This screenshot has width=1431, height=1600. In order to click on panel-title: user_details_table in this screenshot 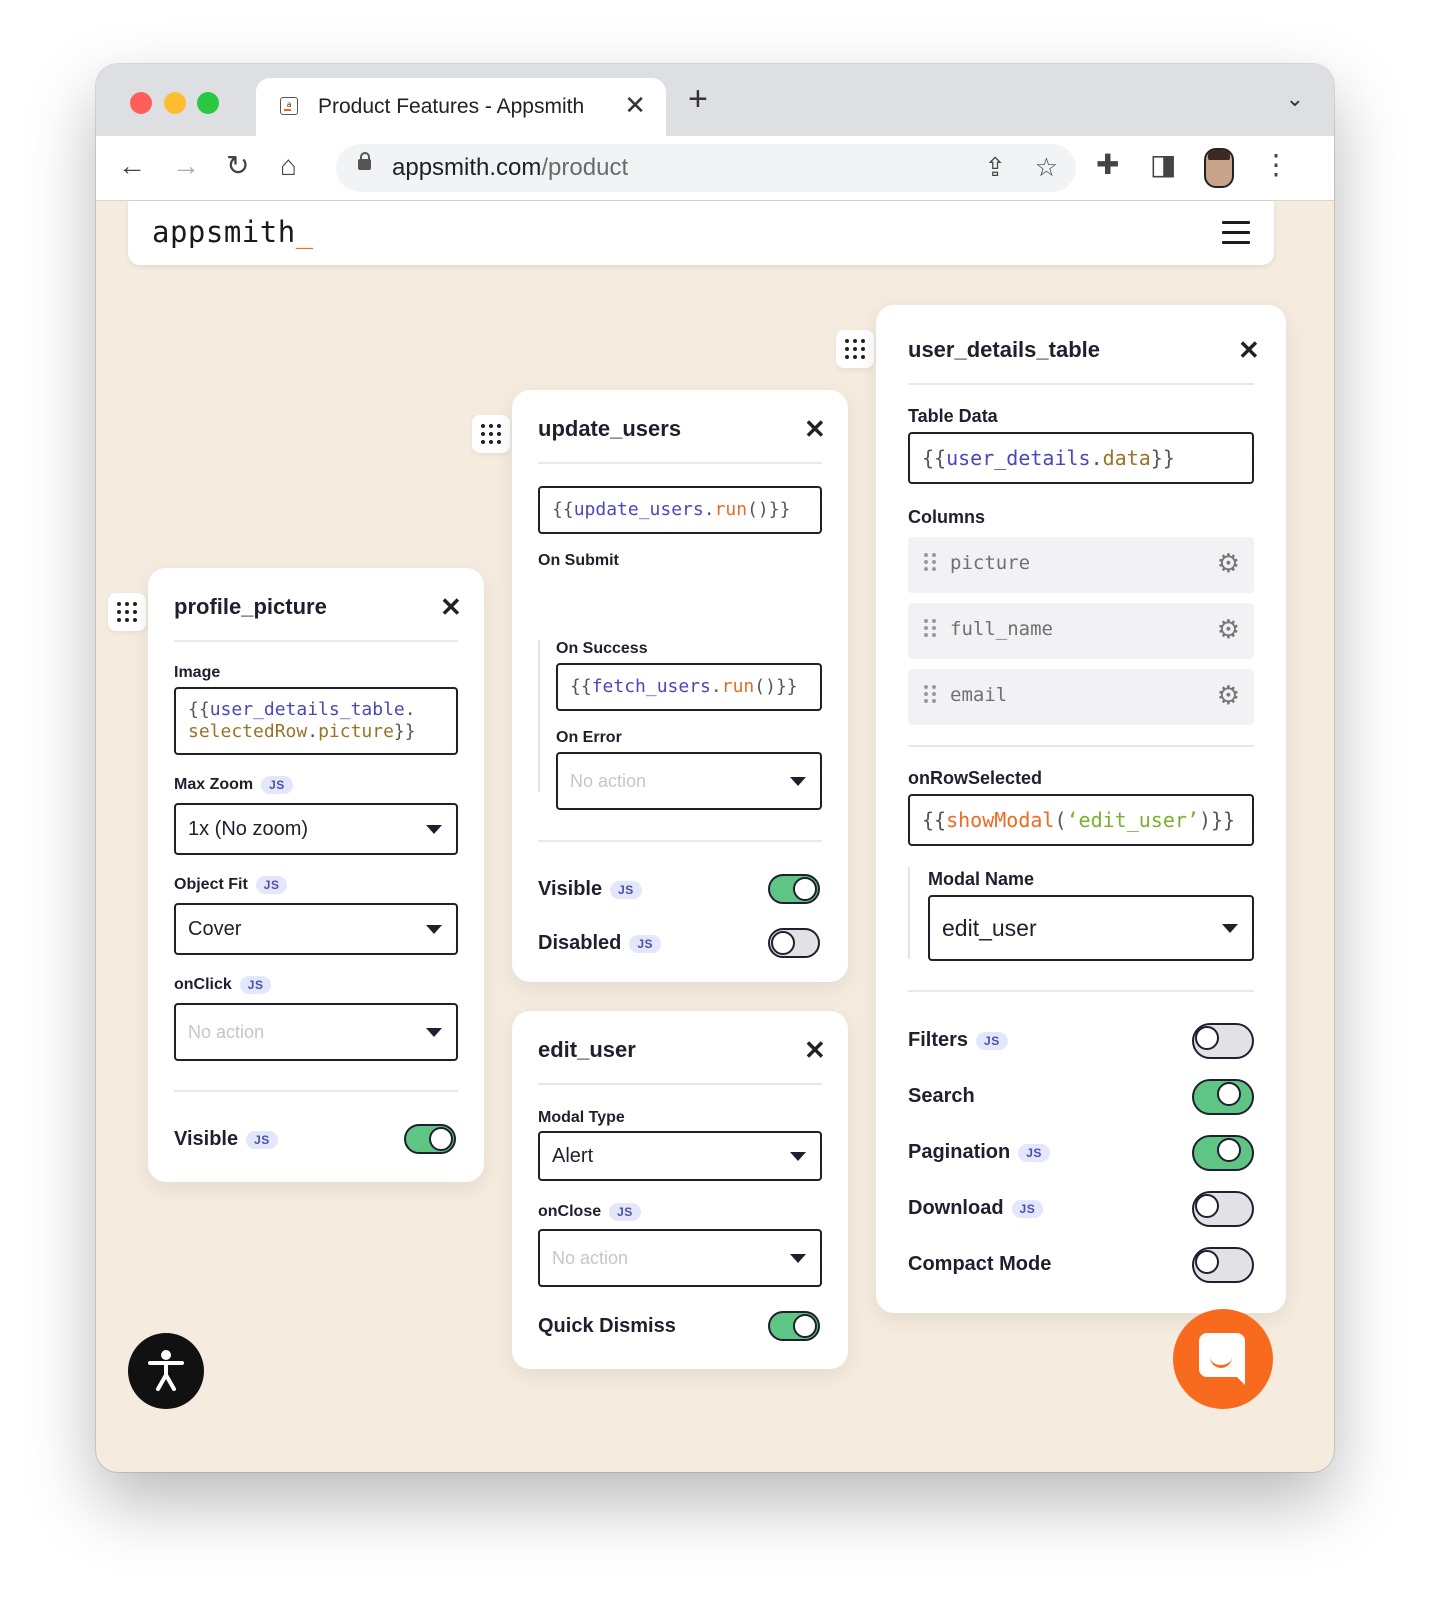, I will do `click(1004, 349)`.